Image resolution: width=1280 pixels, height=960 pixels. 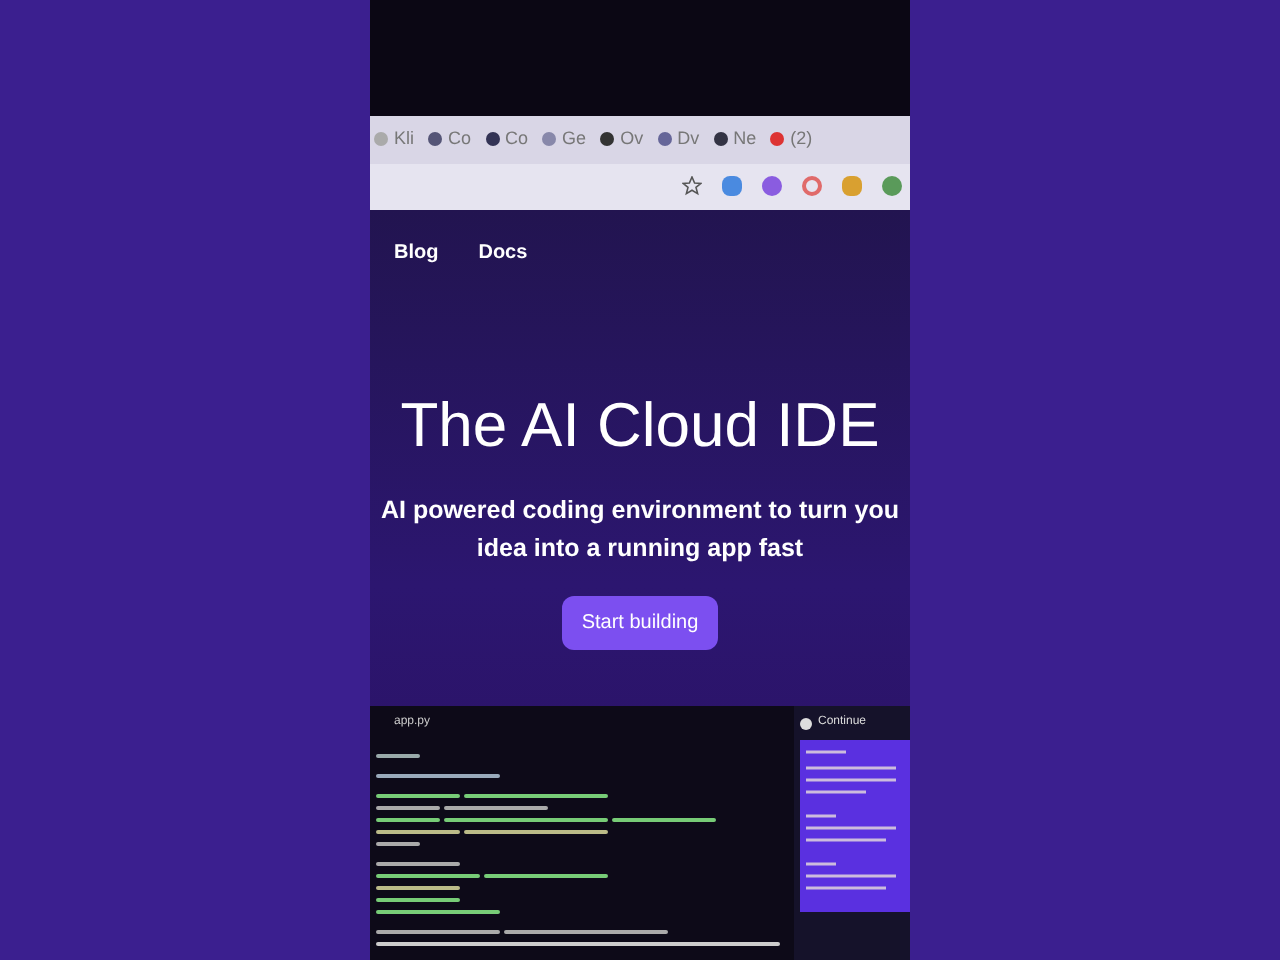 I want to click on hero-subtitle: AI powered coding environment to turn you idea into a running app fast, so click(x=640, y=530).